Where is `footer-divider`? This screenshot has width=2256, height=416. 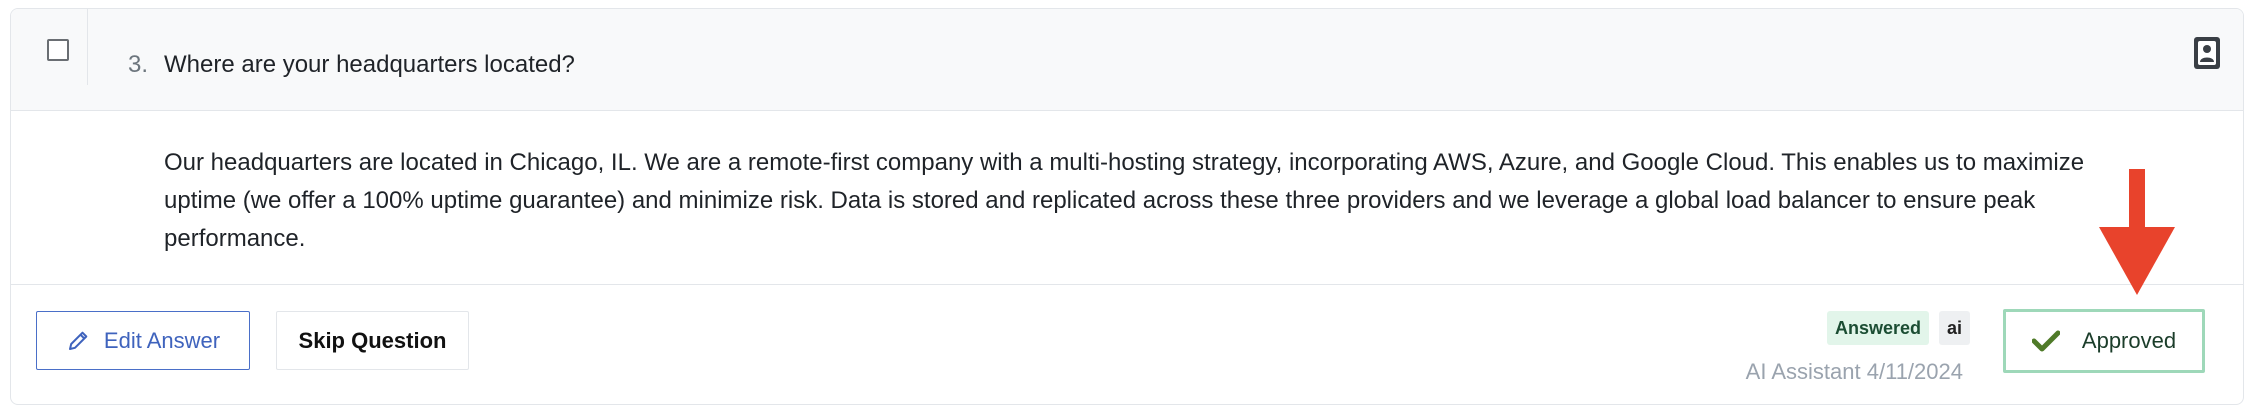 footer-divider is located at coordinates (1127, 284).